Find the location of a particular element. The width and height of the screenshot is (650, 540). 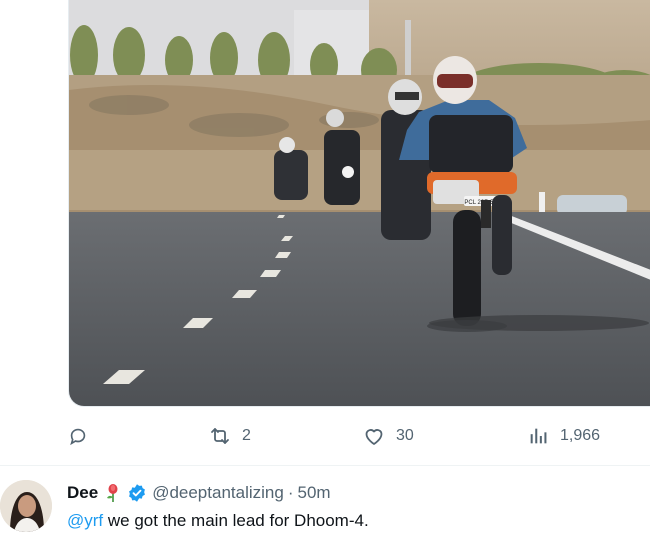

views-button: 1,966 is located at coordinates (563, 436).